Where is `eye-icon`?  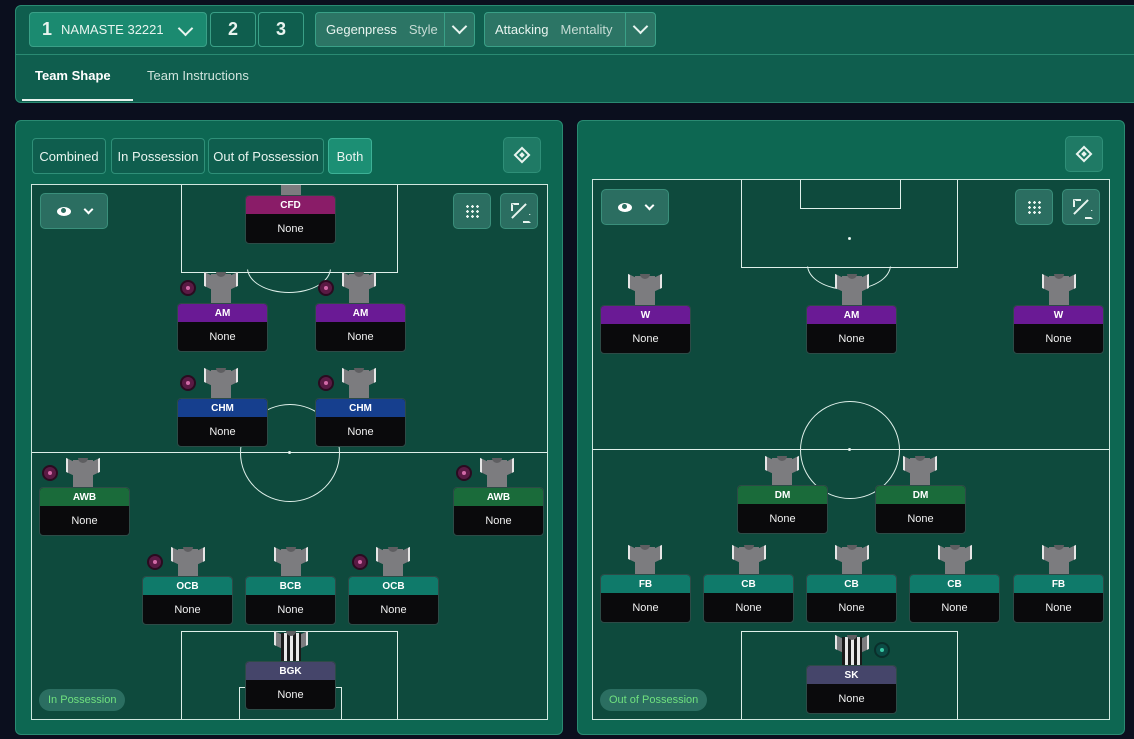
eye-icon is located at coordinates (624, 207).